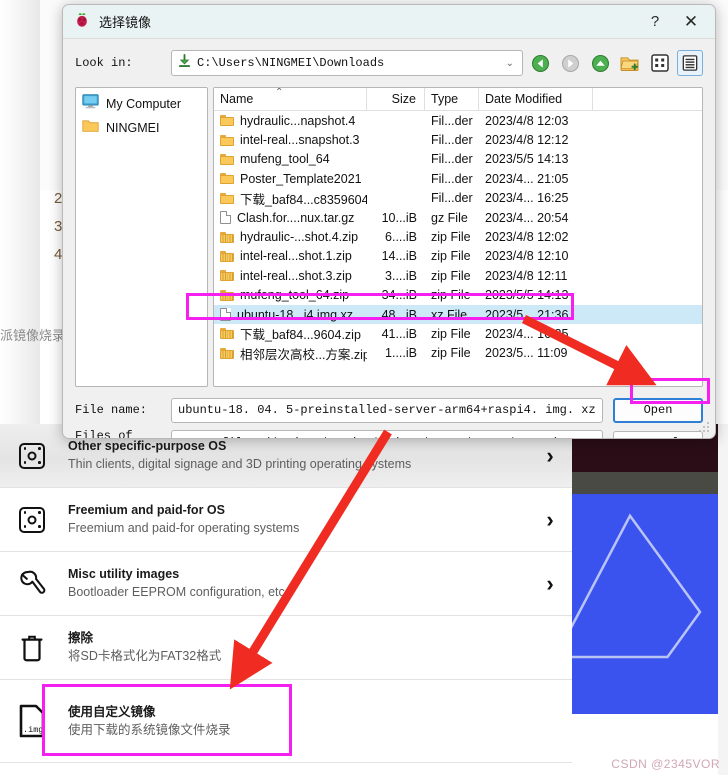  Describe the element at coordinates (296, 256) in the screenshot. I see `file-name-text: intel-real...shot.1.zip` at that location.